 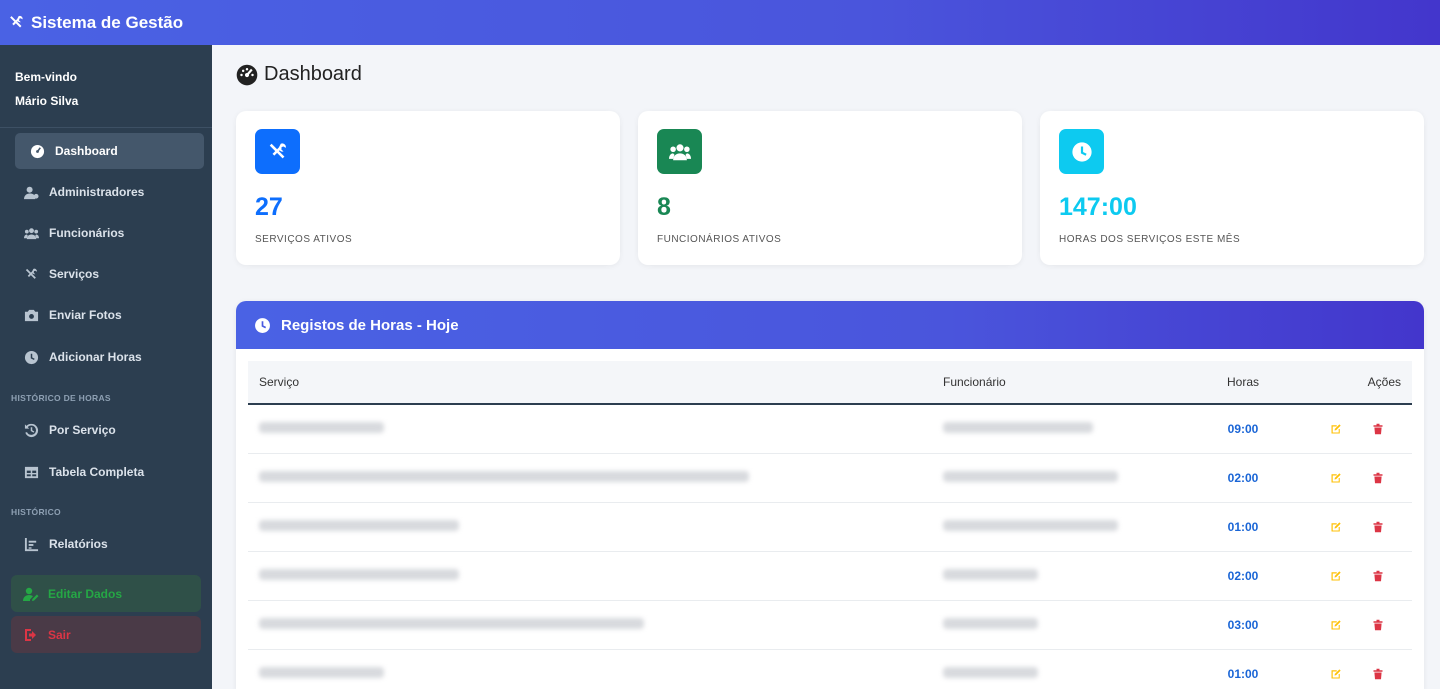 What do you see at coordinates (106, 86) in the screenshot?
I see `welcome-box: Bem-vindo Mário Silva` at bounding box center [106, 86].